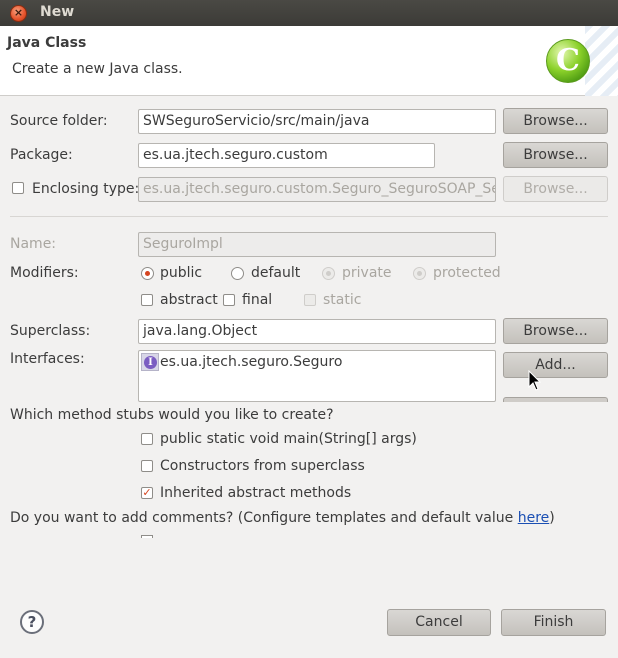  I want to click on modifier-static-checkbox, so click(310, 300).